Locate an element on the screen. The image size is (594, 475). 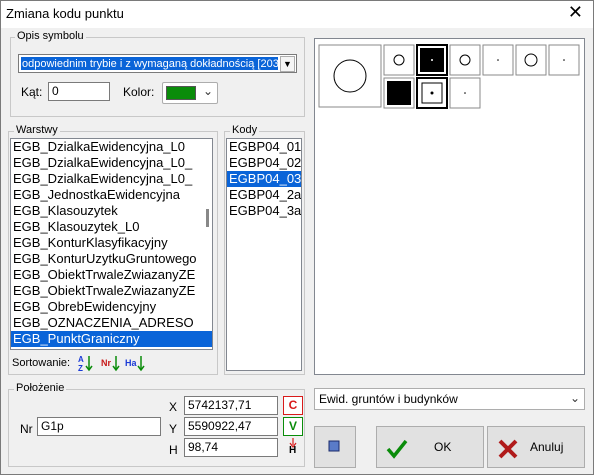
color-swatch is located at coordinates (181, 93).